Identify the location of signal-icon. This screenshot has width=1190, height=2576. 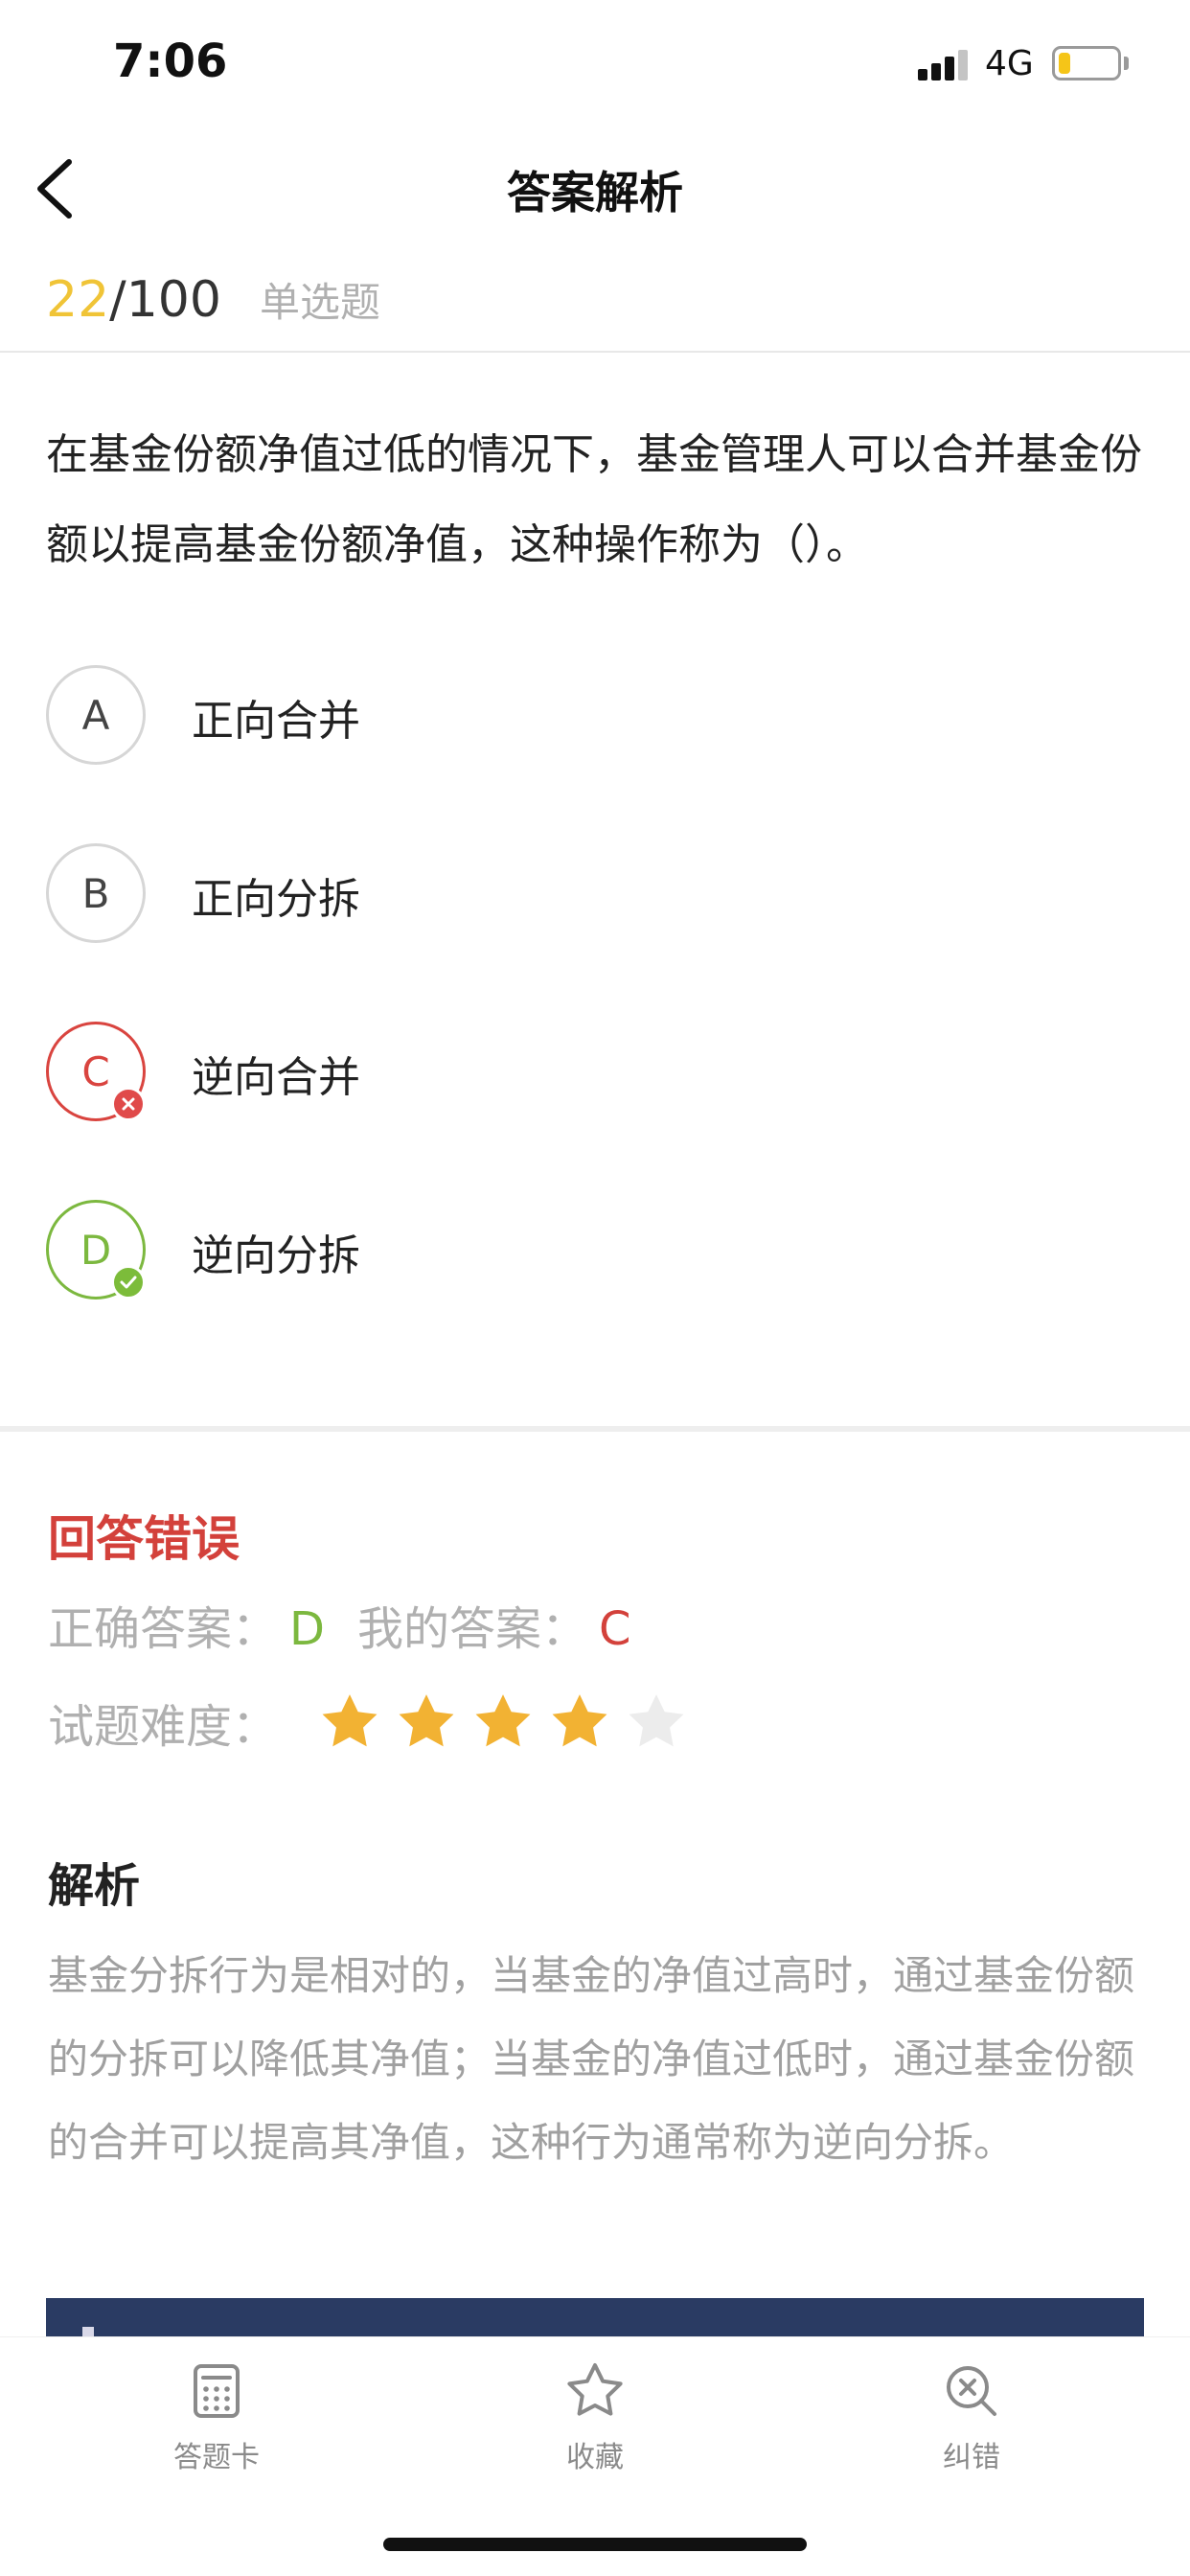
(945, 64).